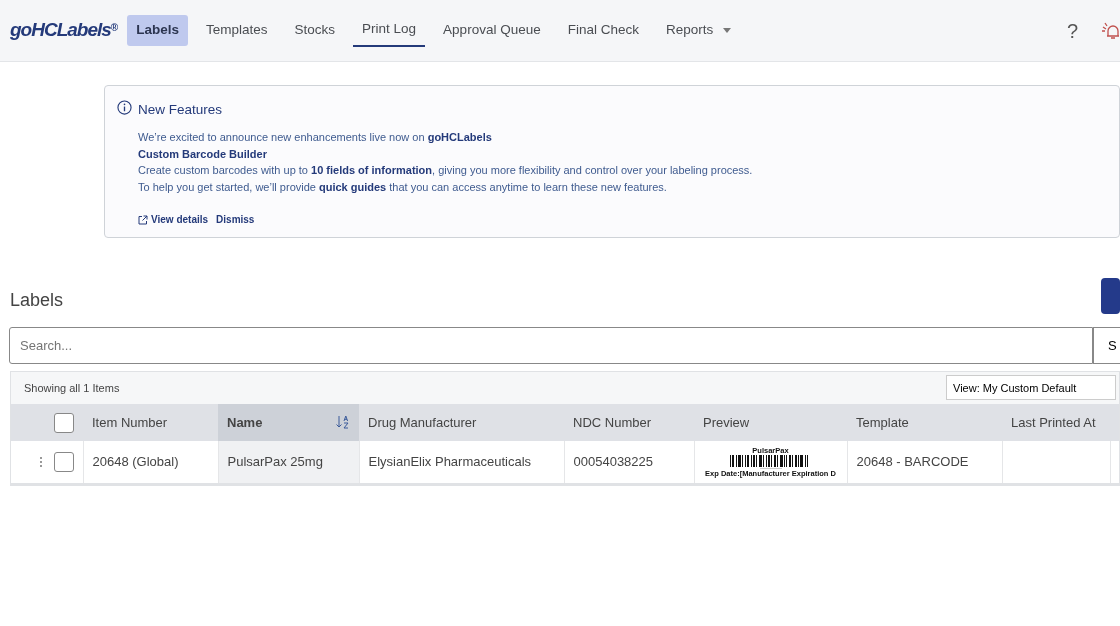 Image resolution: width=1120 pixels, height=626 pixels. Describe the element at coordinates (403, 187) in the screenshot. I see `notice-text: To help you get started, we’ll provide quick guides that you can access anytime to learn these new features.` at that location.